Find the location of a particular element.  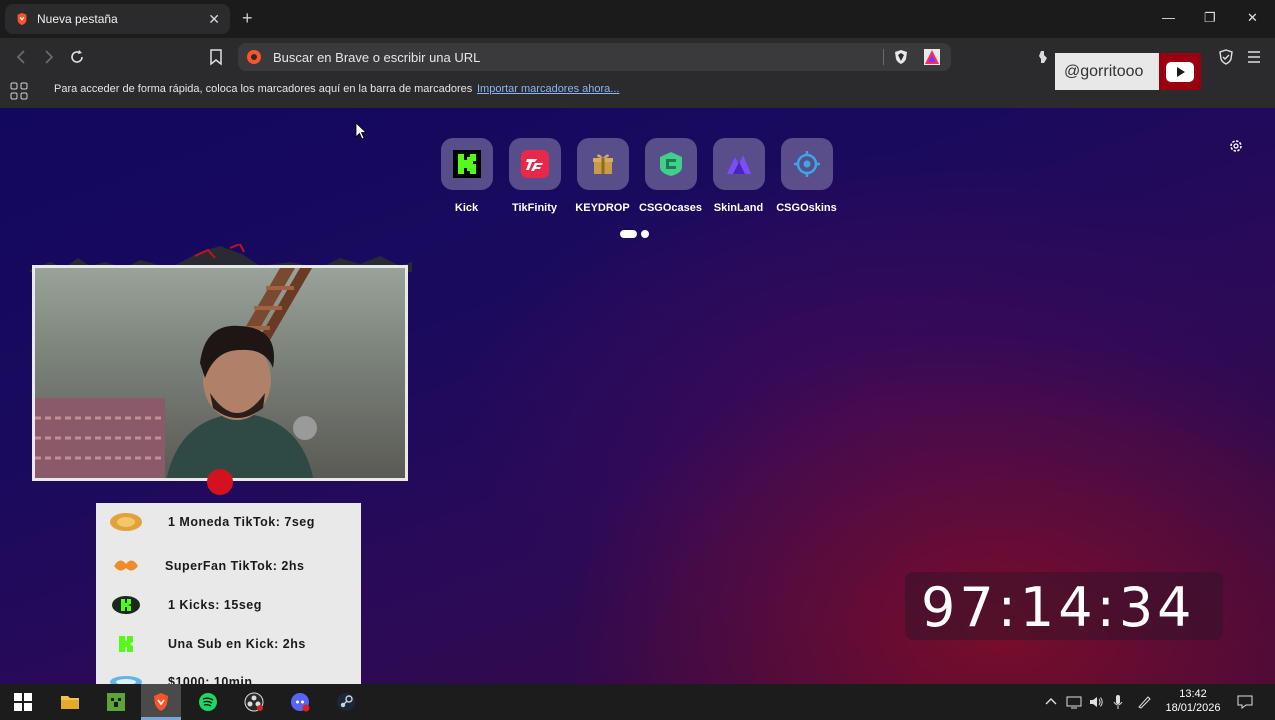

taskbar-clock: 13:42 18/01/2026 is located at coordinates (1193, 701).